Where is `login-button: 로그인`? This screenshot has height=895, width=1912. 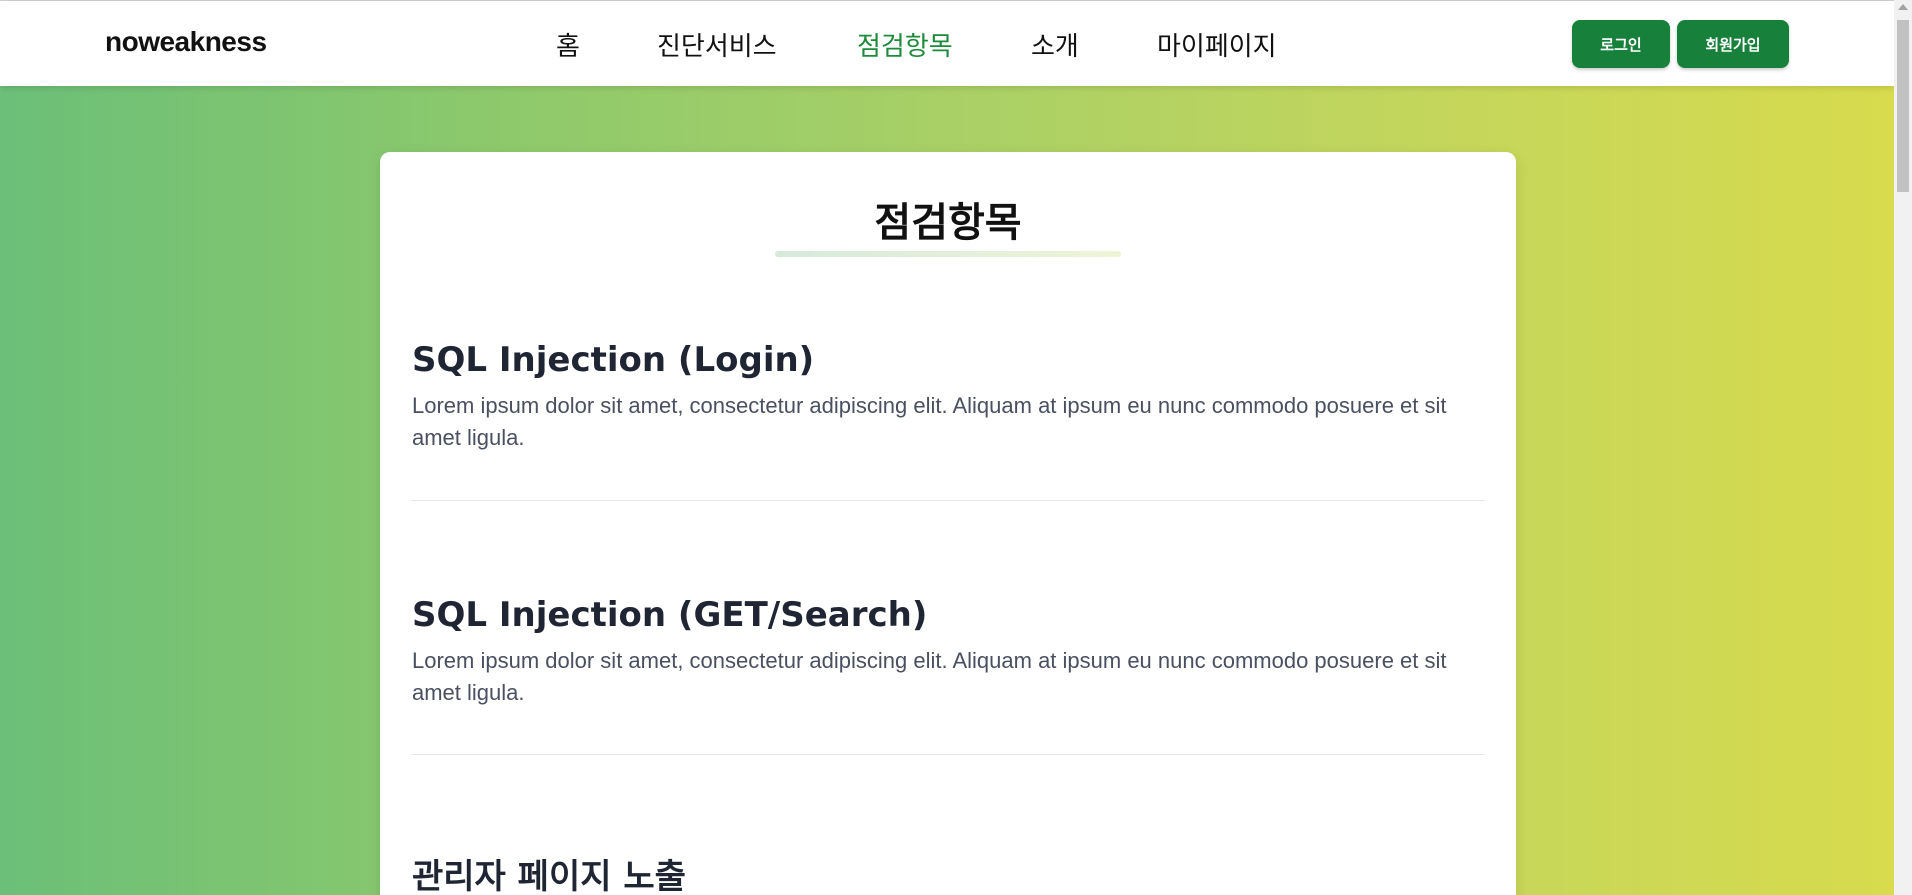
login-button: 로그인 is located at coordinates (1621, 44).